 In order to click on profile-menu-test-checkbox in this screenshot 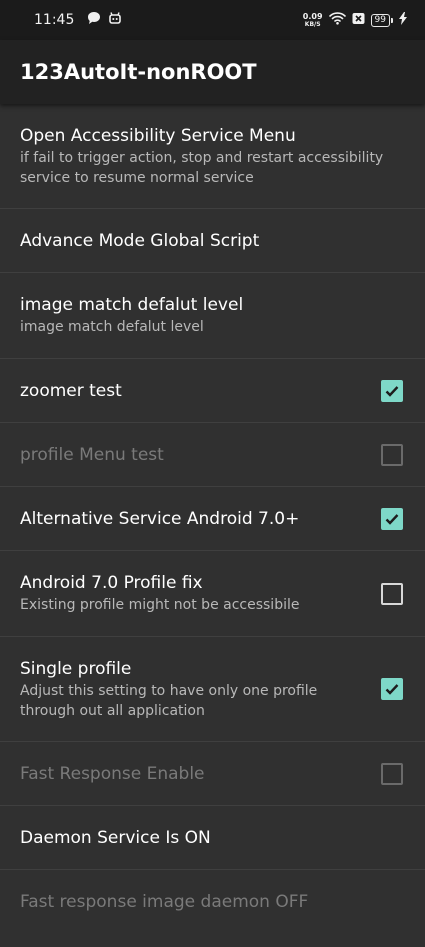, I will do `click(392, 454)`.